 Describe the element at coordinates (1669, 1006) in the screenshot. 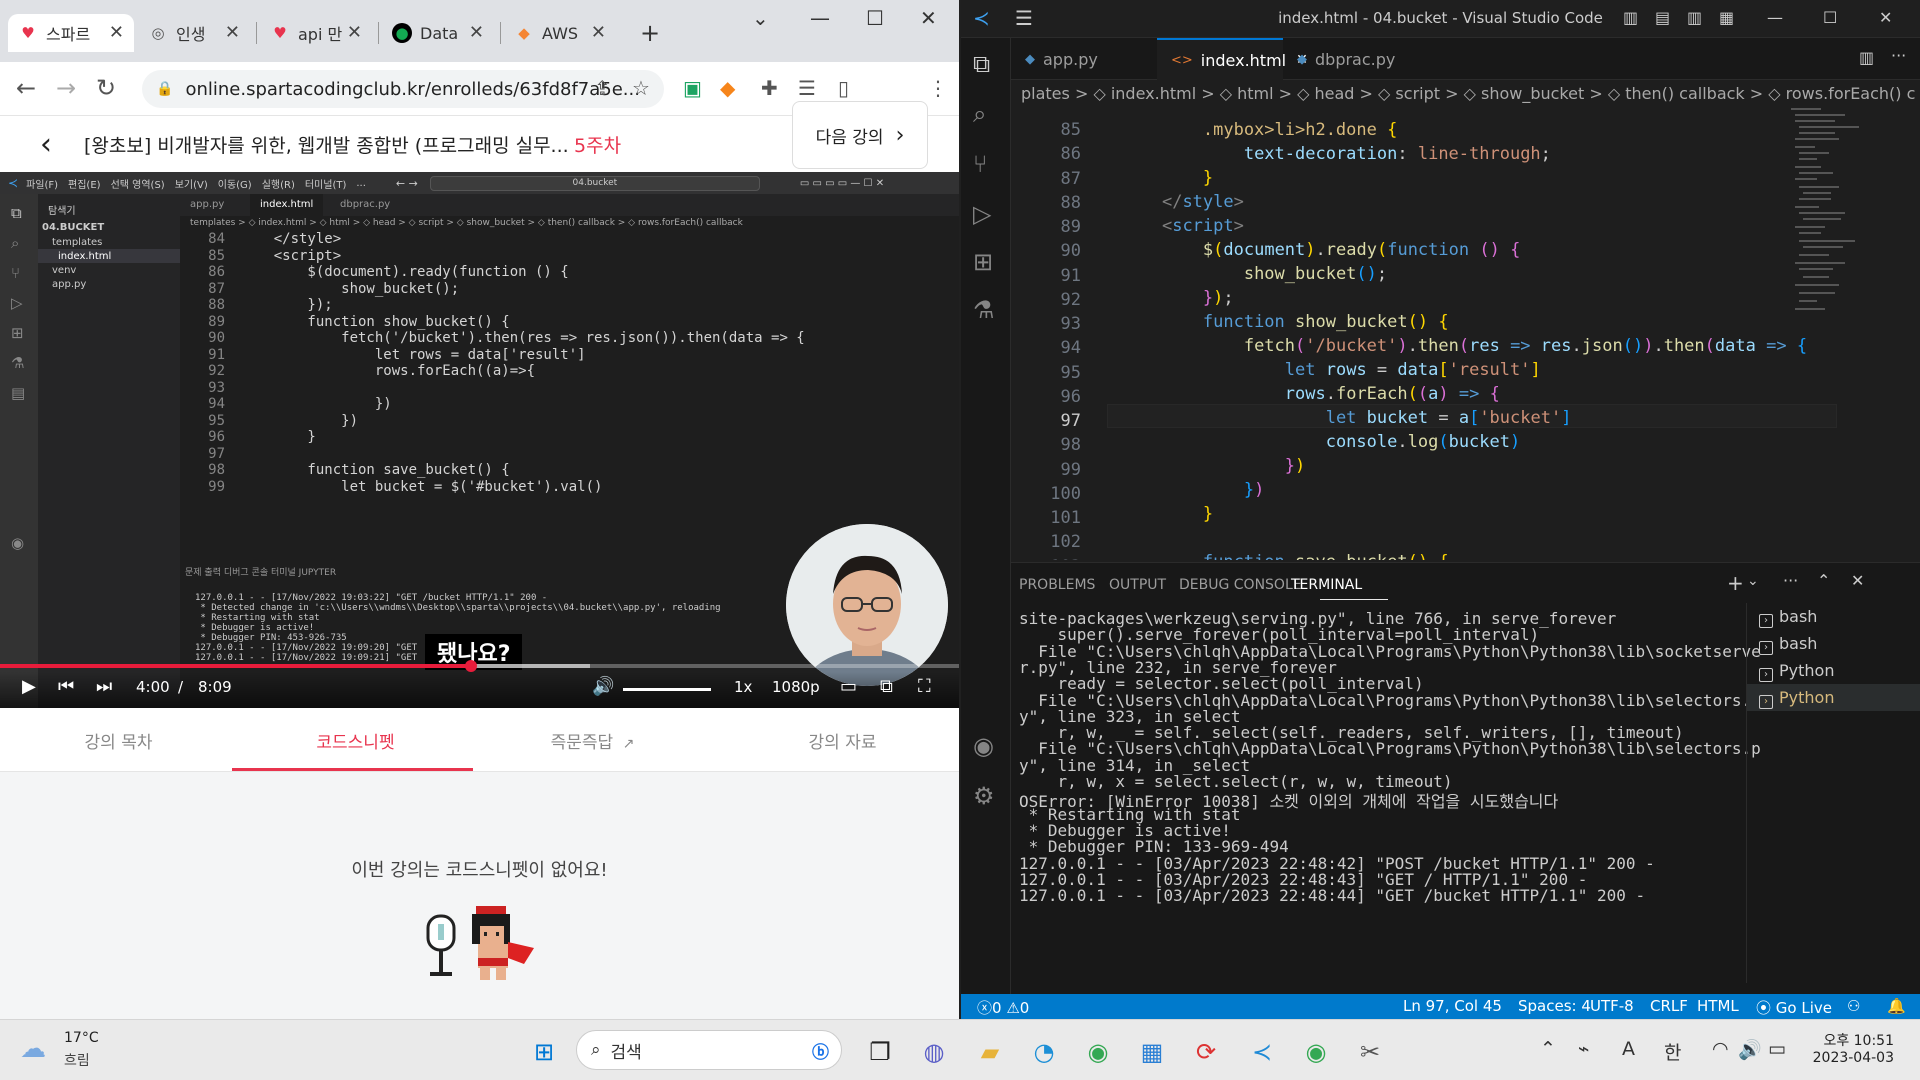

I see `line-ending: CRLF` at that location.